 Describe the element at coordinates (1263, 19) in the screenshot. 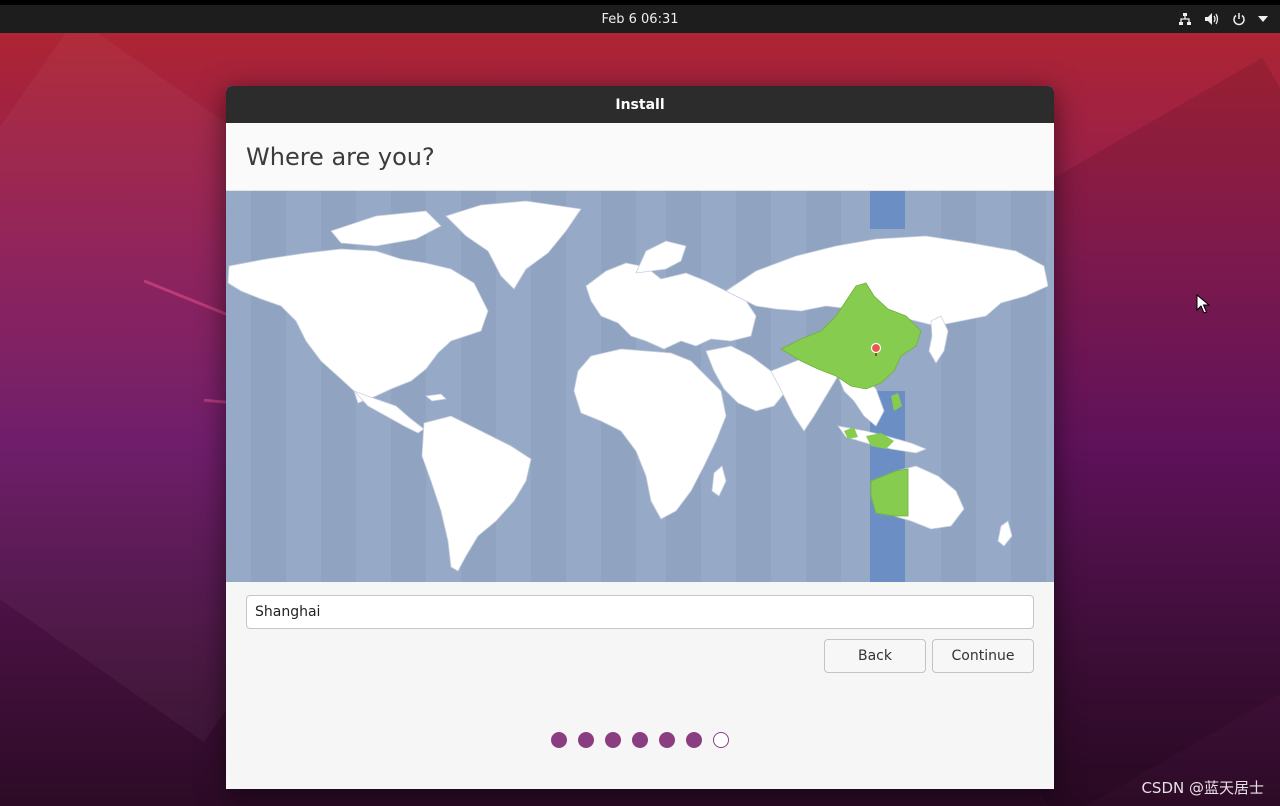

I see `chevron-down-icon` at that location.